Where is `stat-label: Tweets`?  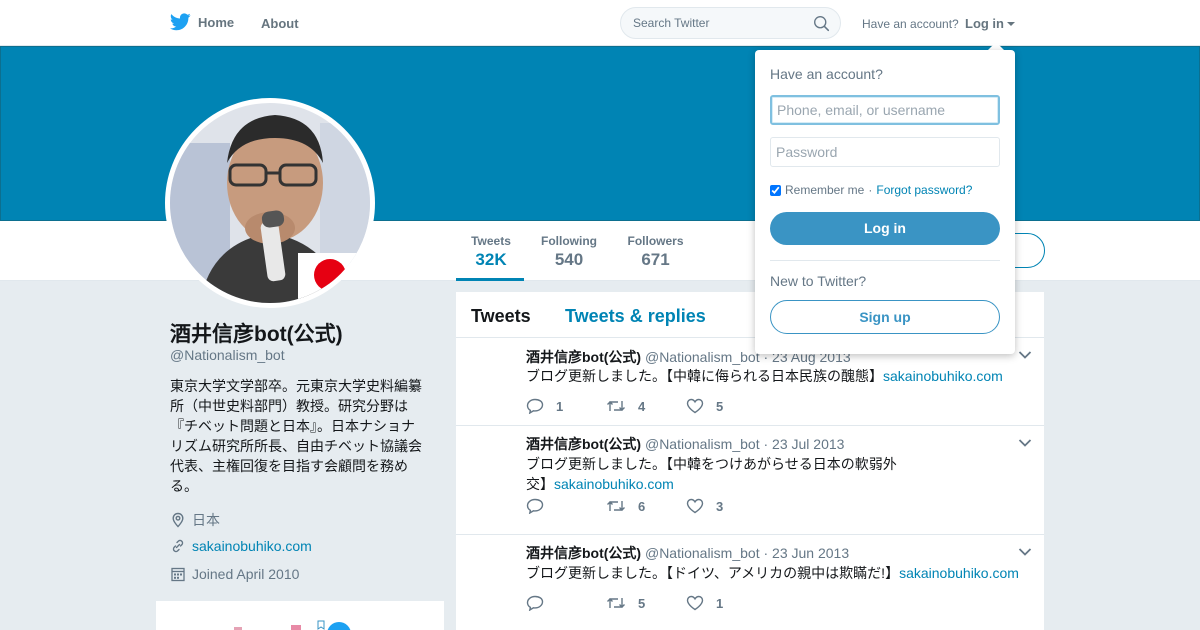 stat-label: Tweets is located at coordinates (491, 241).